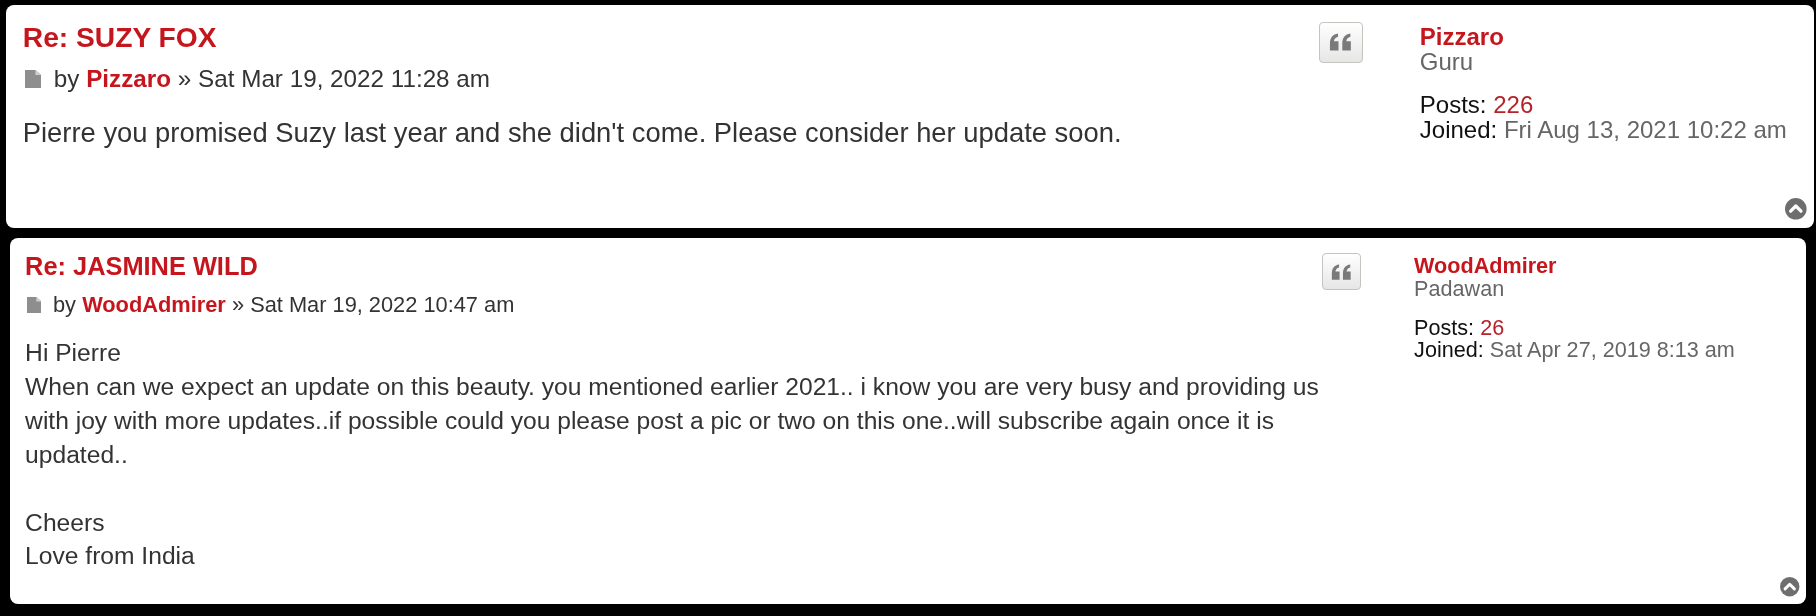 The width and height of the screenshot is (1816, 616). What do you see at coordinates (572, 132) in the screenshot?
I see `post-text: Pierre you promised Suzy last year and she didn't come. Please consider her update soon.` at bounding box center [572, 132].